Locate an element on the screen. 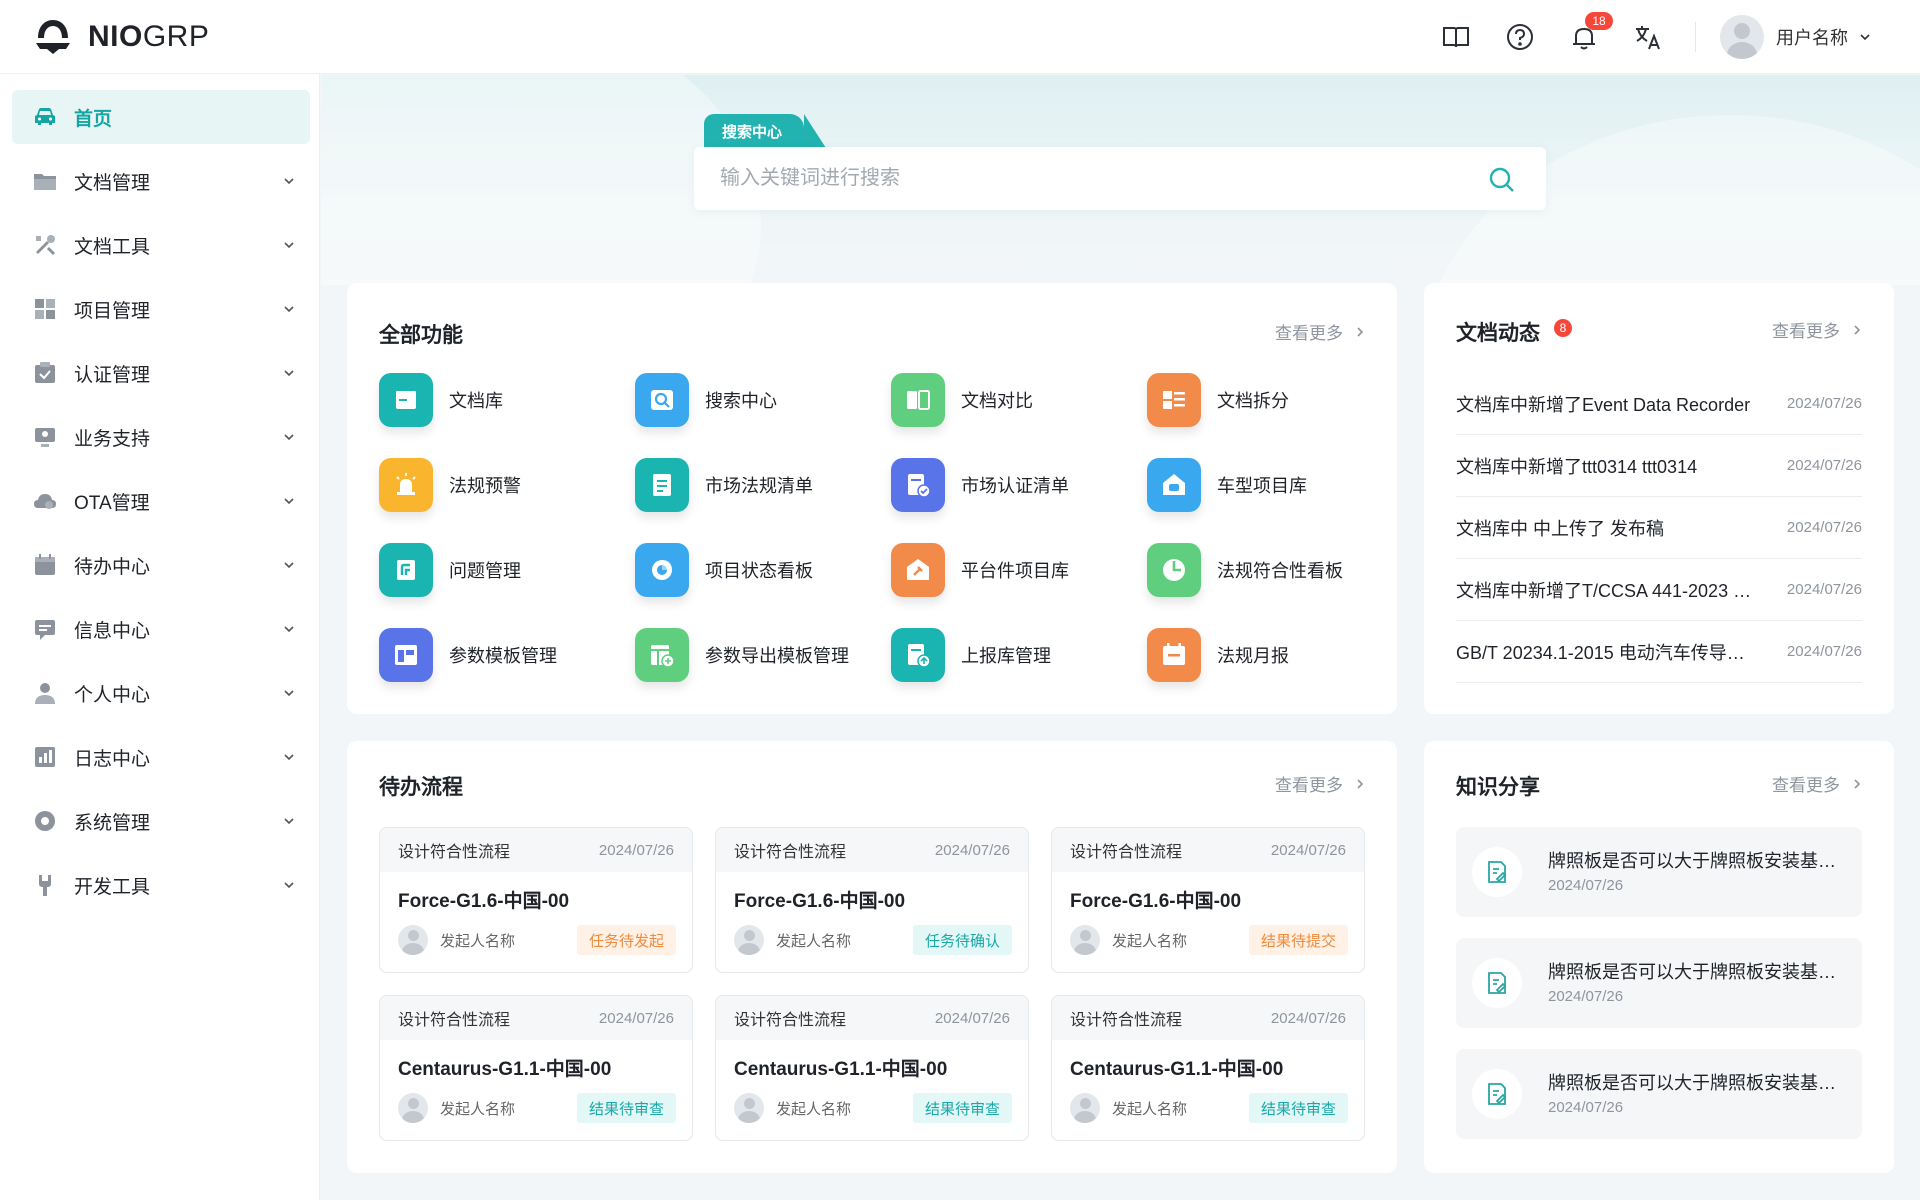  market-regulation-list-icon is located at coordinates (662, 485).